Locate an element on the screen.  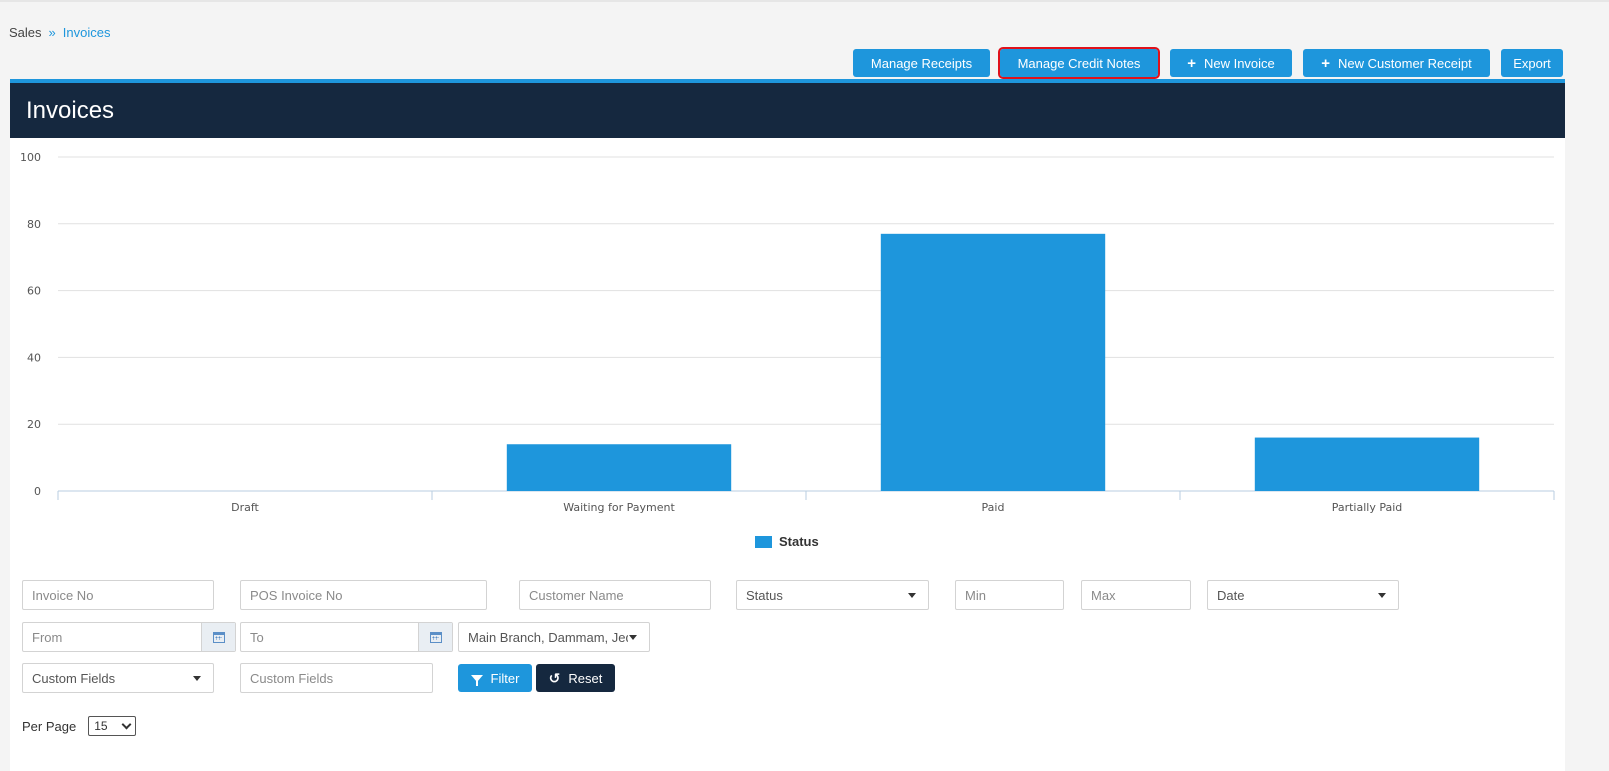
customer-name-placeholder: Customer Name is located at coordinates (576, 595).